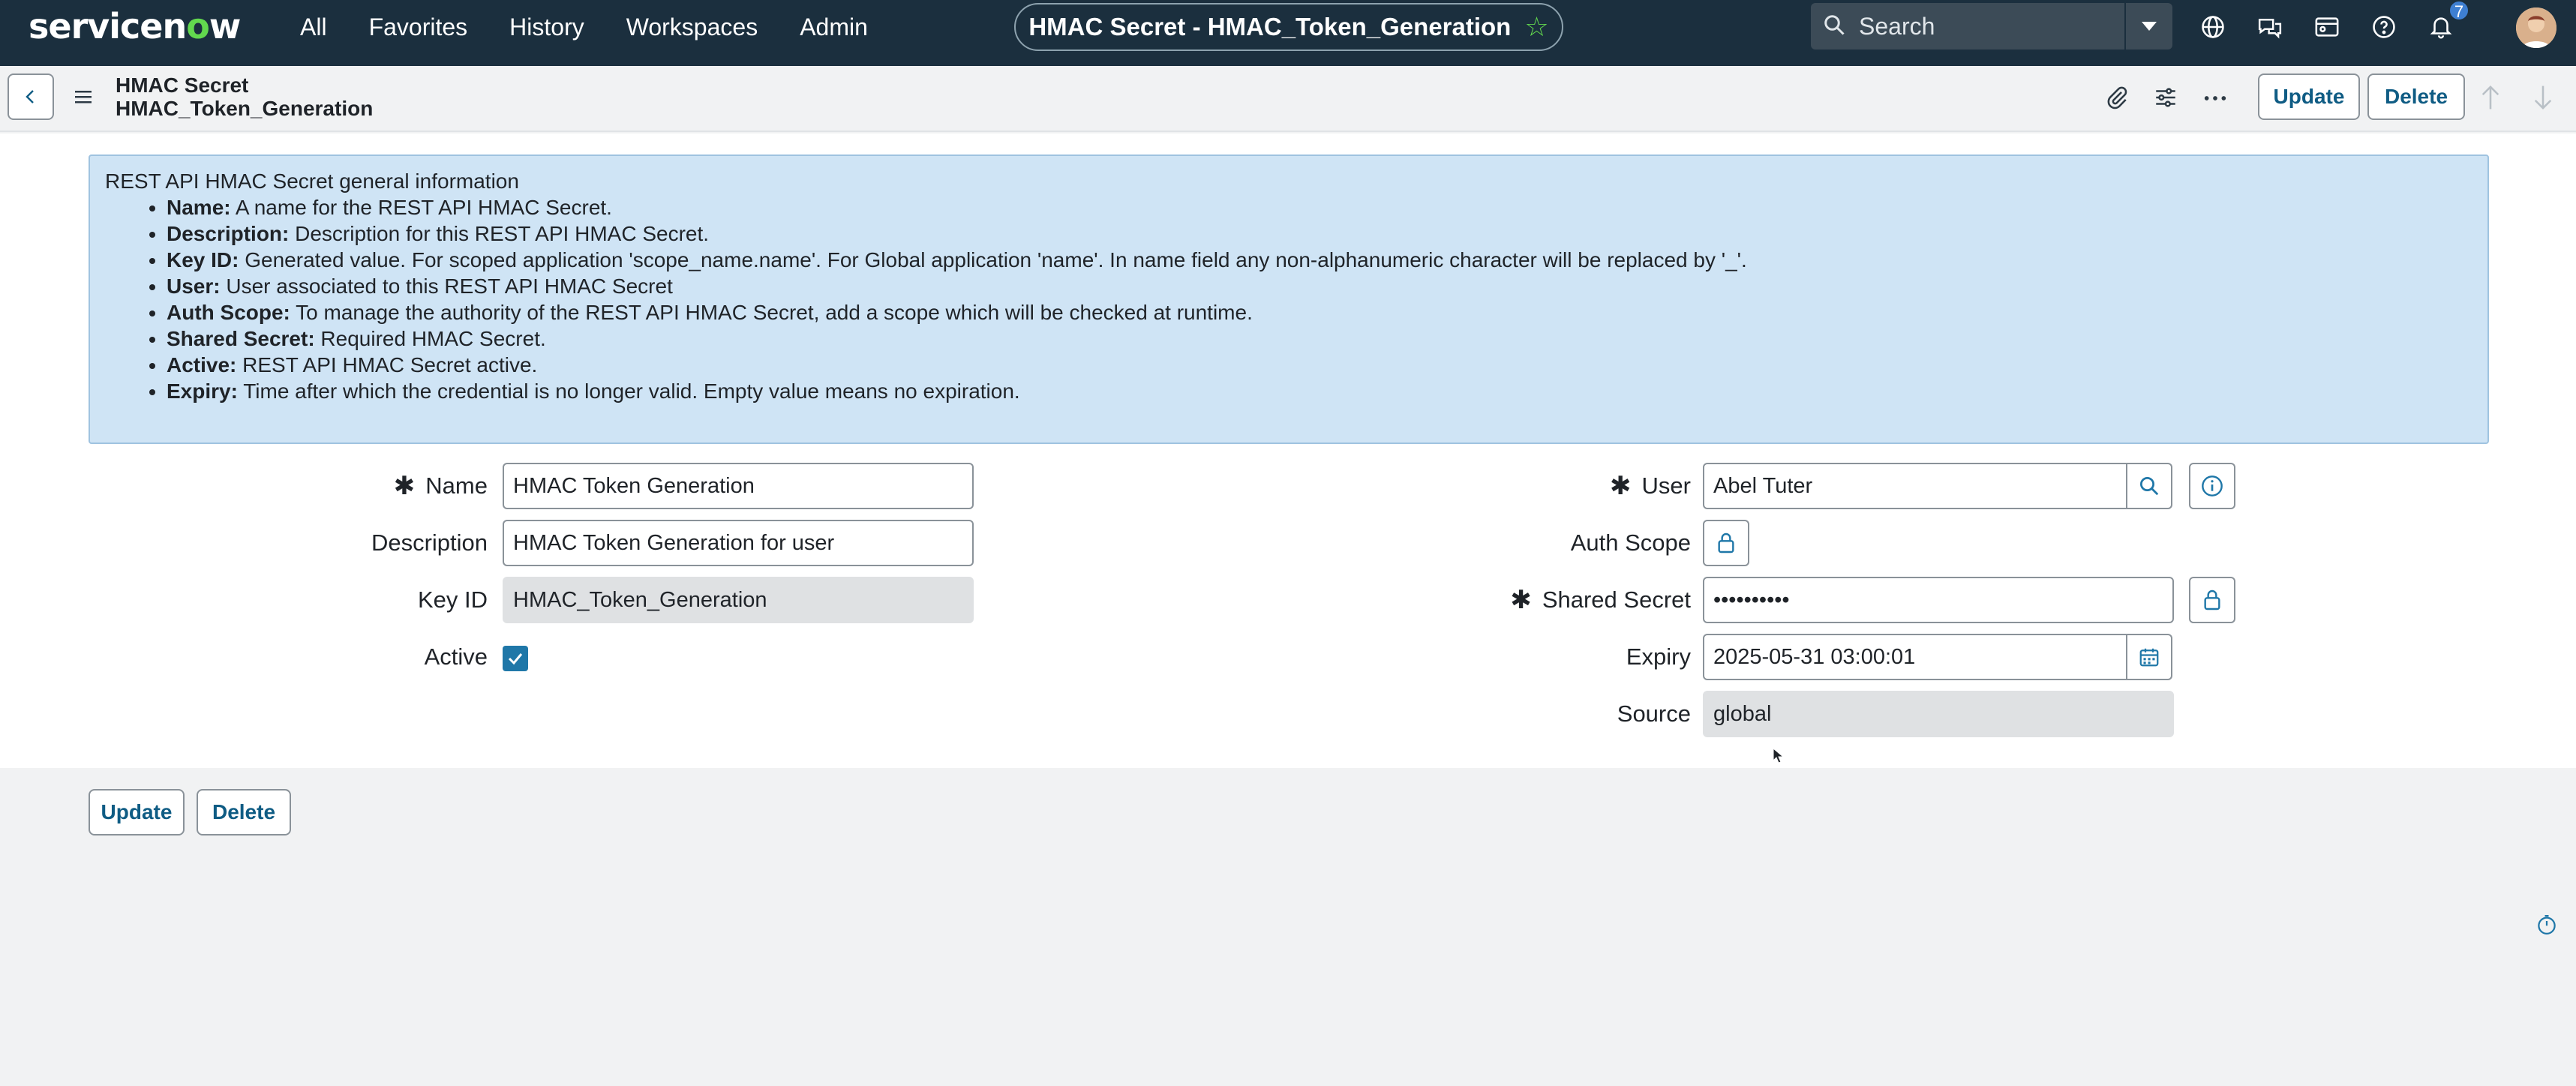  I want to click on help-icon, so click(2384, 27).